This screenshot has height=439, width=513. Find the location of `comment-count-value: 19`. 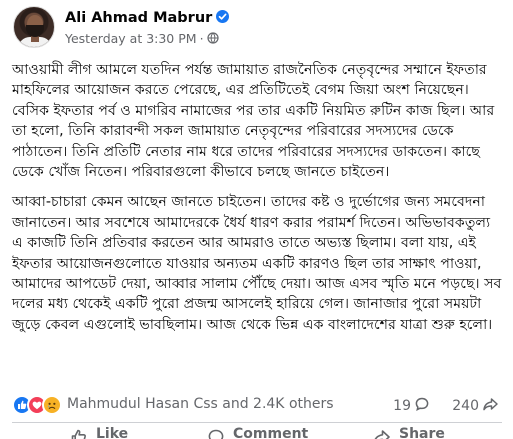

comment-count-value: 19 is located at coordinates (402, 406).